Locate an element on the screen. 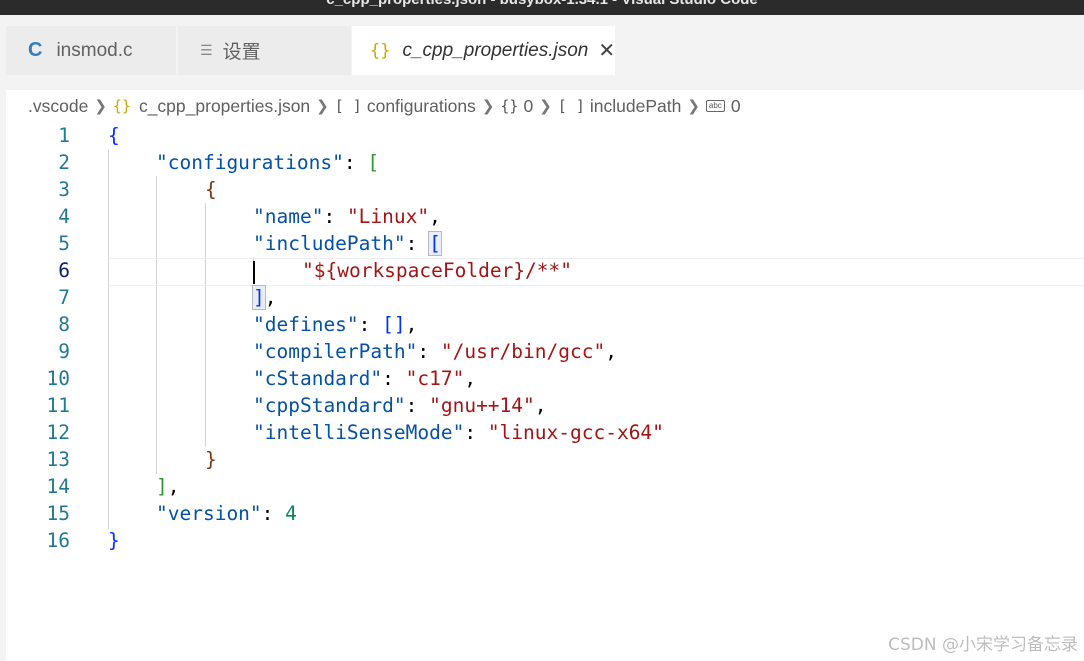 This screenshot has height=661, width=1084. tab-c-cpp-properties: {} c_cpp_properties.json ✕ is located at coordinates (484, 50).